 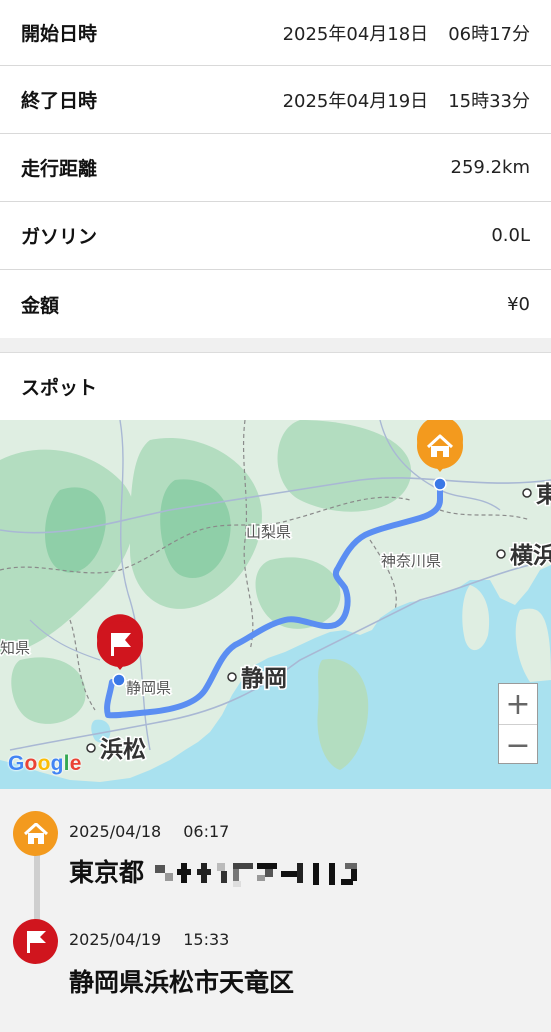 What do you see at coordinates (119, 680) in the screenshot?
I see `route-end-point` at bounding box center [119, 680].